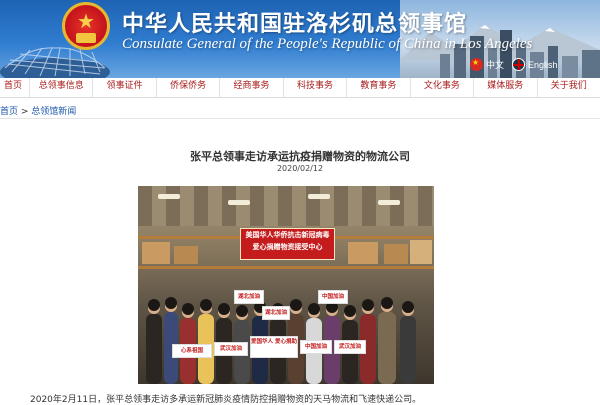 The width and height of the screenshot is (600, 405). What do you see at coordinates (62, 87) in the screenshot?
I see `nav-item-consul-general-info: 总领事信息` at bounding box center [62, 87].